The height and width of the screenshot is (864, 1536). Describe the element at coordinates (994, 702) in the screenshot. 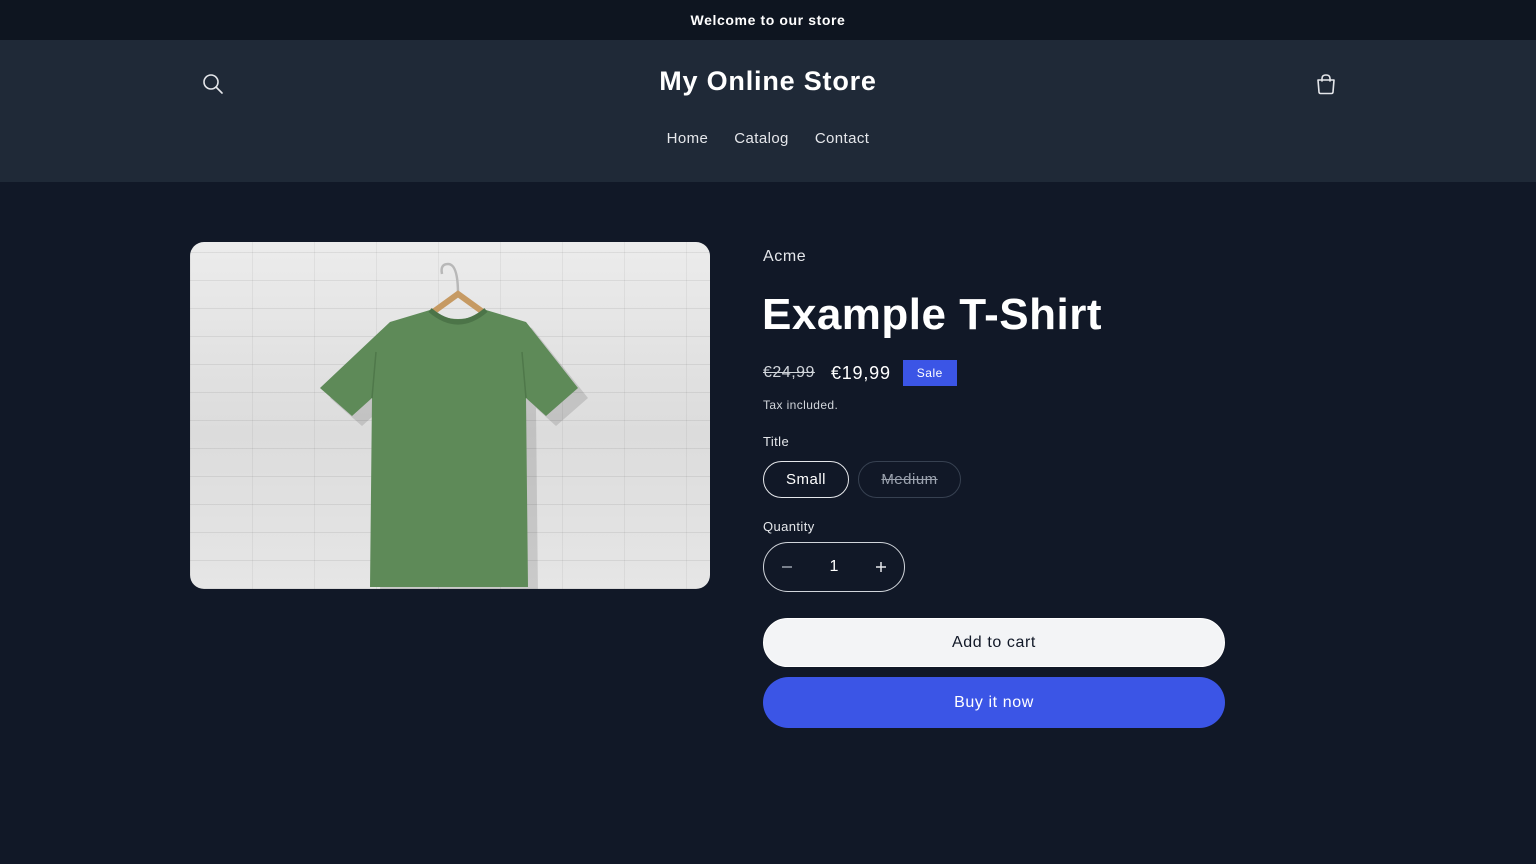

I see `buy-now-button: Buy it now` at that location.